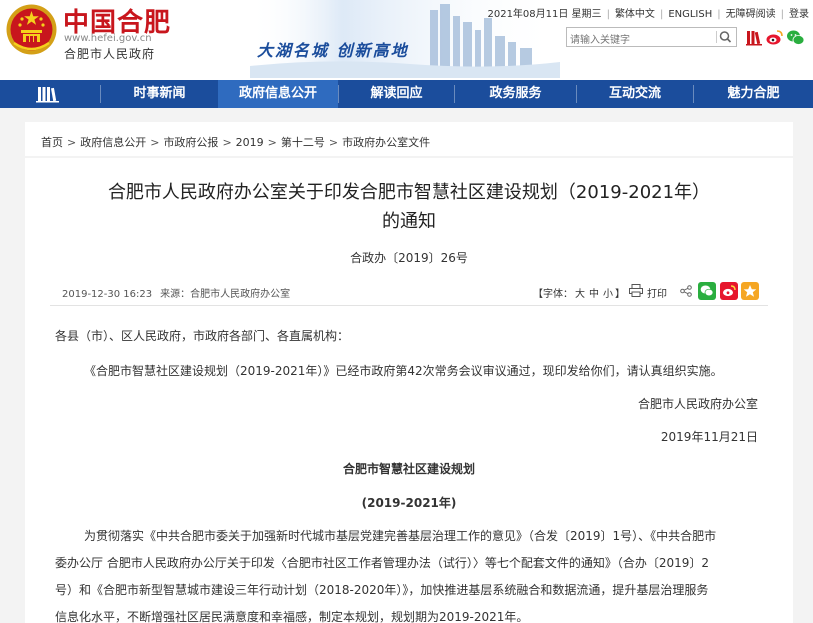  I want to click on search-input, so click(640, 40).